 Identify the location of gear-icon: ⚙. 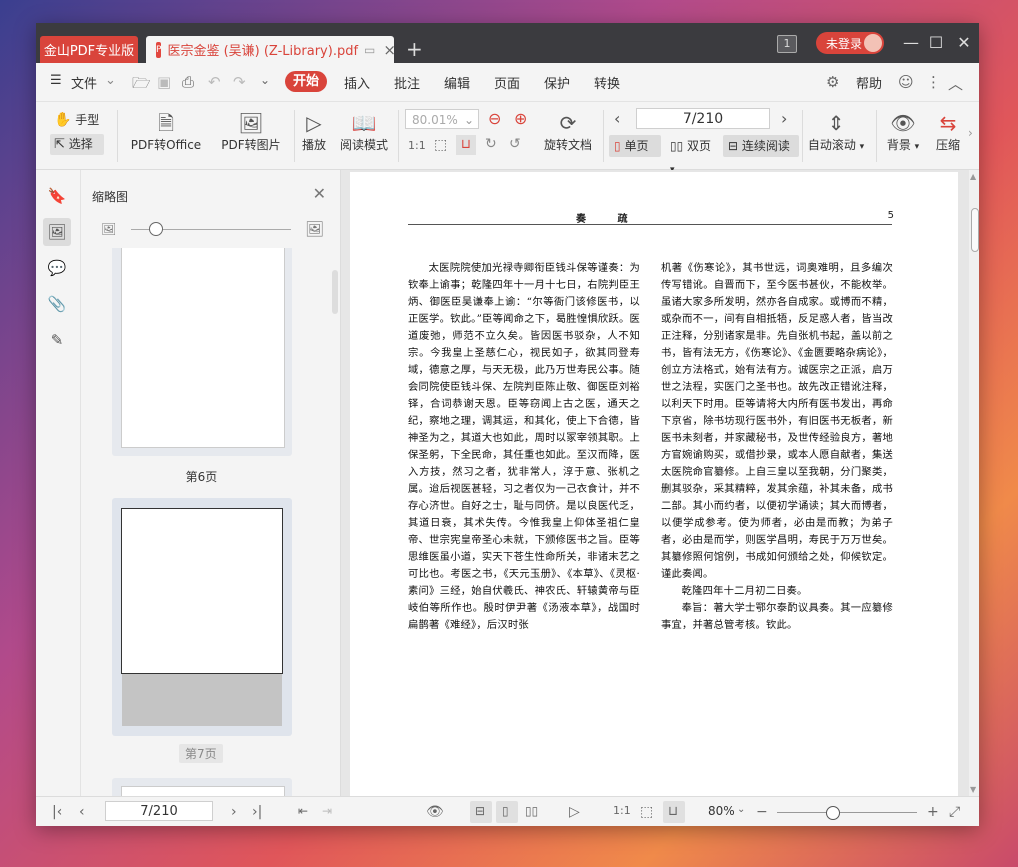
(832, 82).